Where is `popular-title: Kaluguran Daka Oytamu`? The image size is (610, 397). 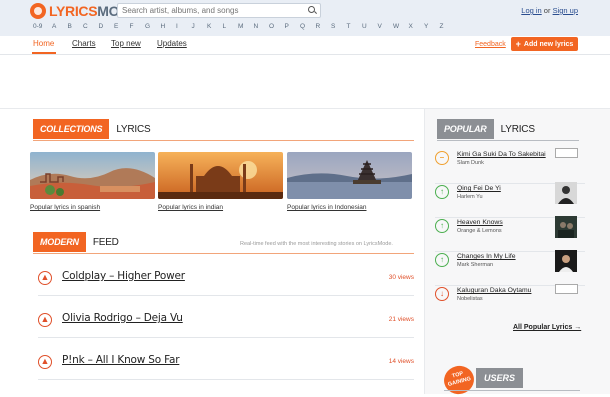 popular-title: Kaluguran Daka Oytamu is located at coordinates (494, 290).